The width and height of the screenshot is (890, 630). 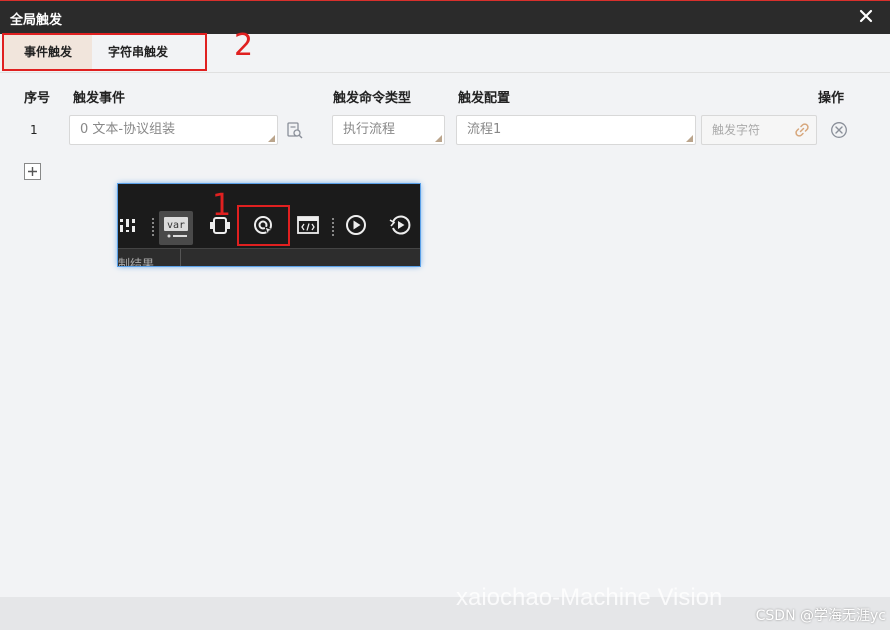 I want to click on svg-text: var, so click(x=176, y=225).